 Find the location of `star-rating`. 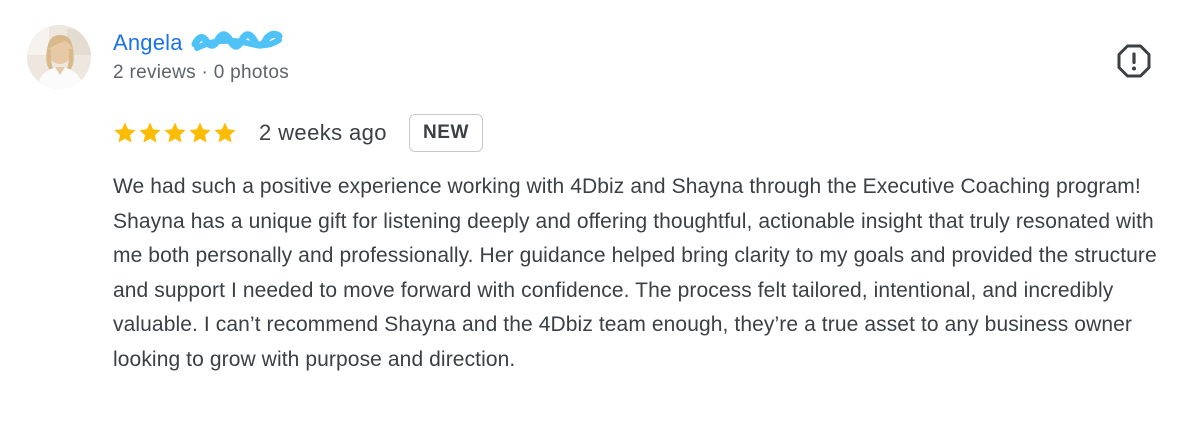

star-rating is located at coordinates (175, 133).